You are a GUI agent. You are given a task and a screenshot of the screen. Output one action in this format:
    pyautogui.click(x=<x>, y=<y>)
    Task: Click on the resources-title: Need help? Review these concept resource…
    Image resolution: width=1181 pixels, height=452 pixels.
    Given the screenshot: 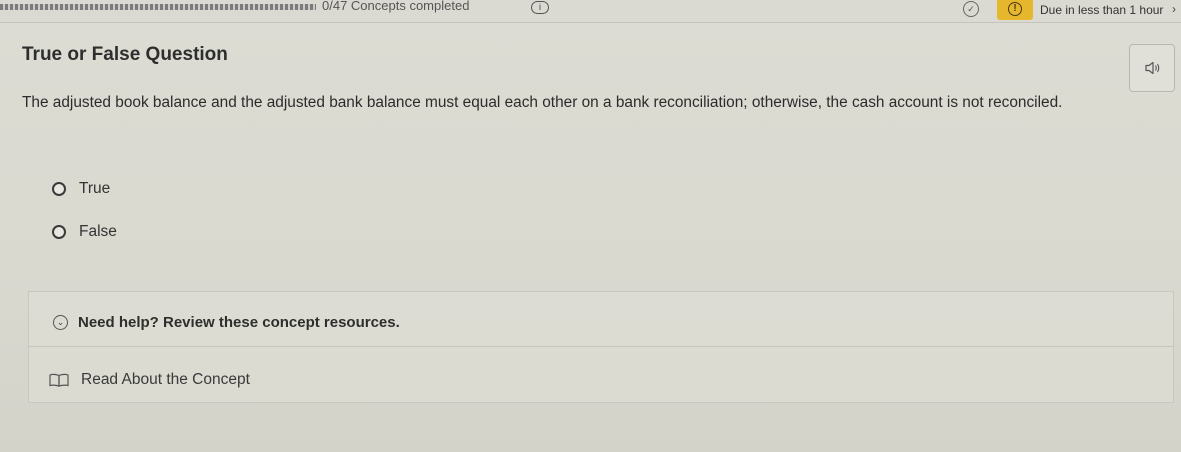 What is the action you would take?
    pyautogui.click(x=239, y=322)
    